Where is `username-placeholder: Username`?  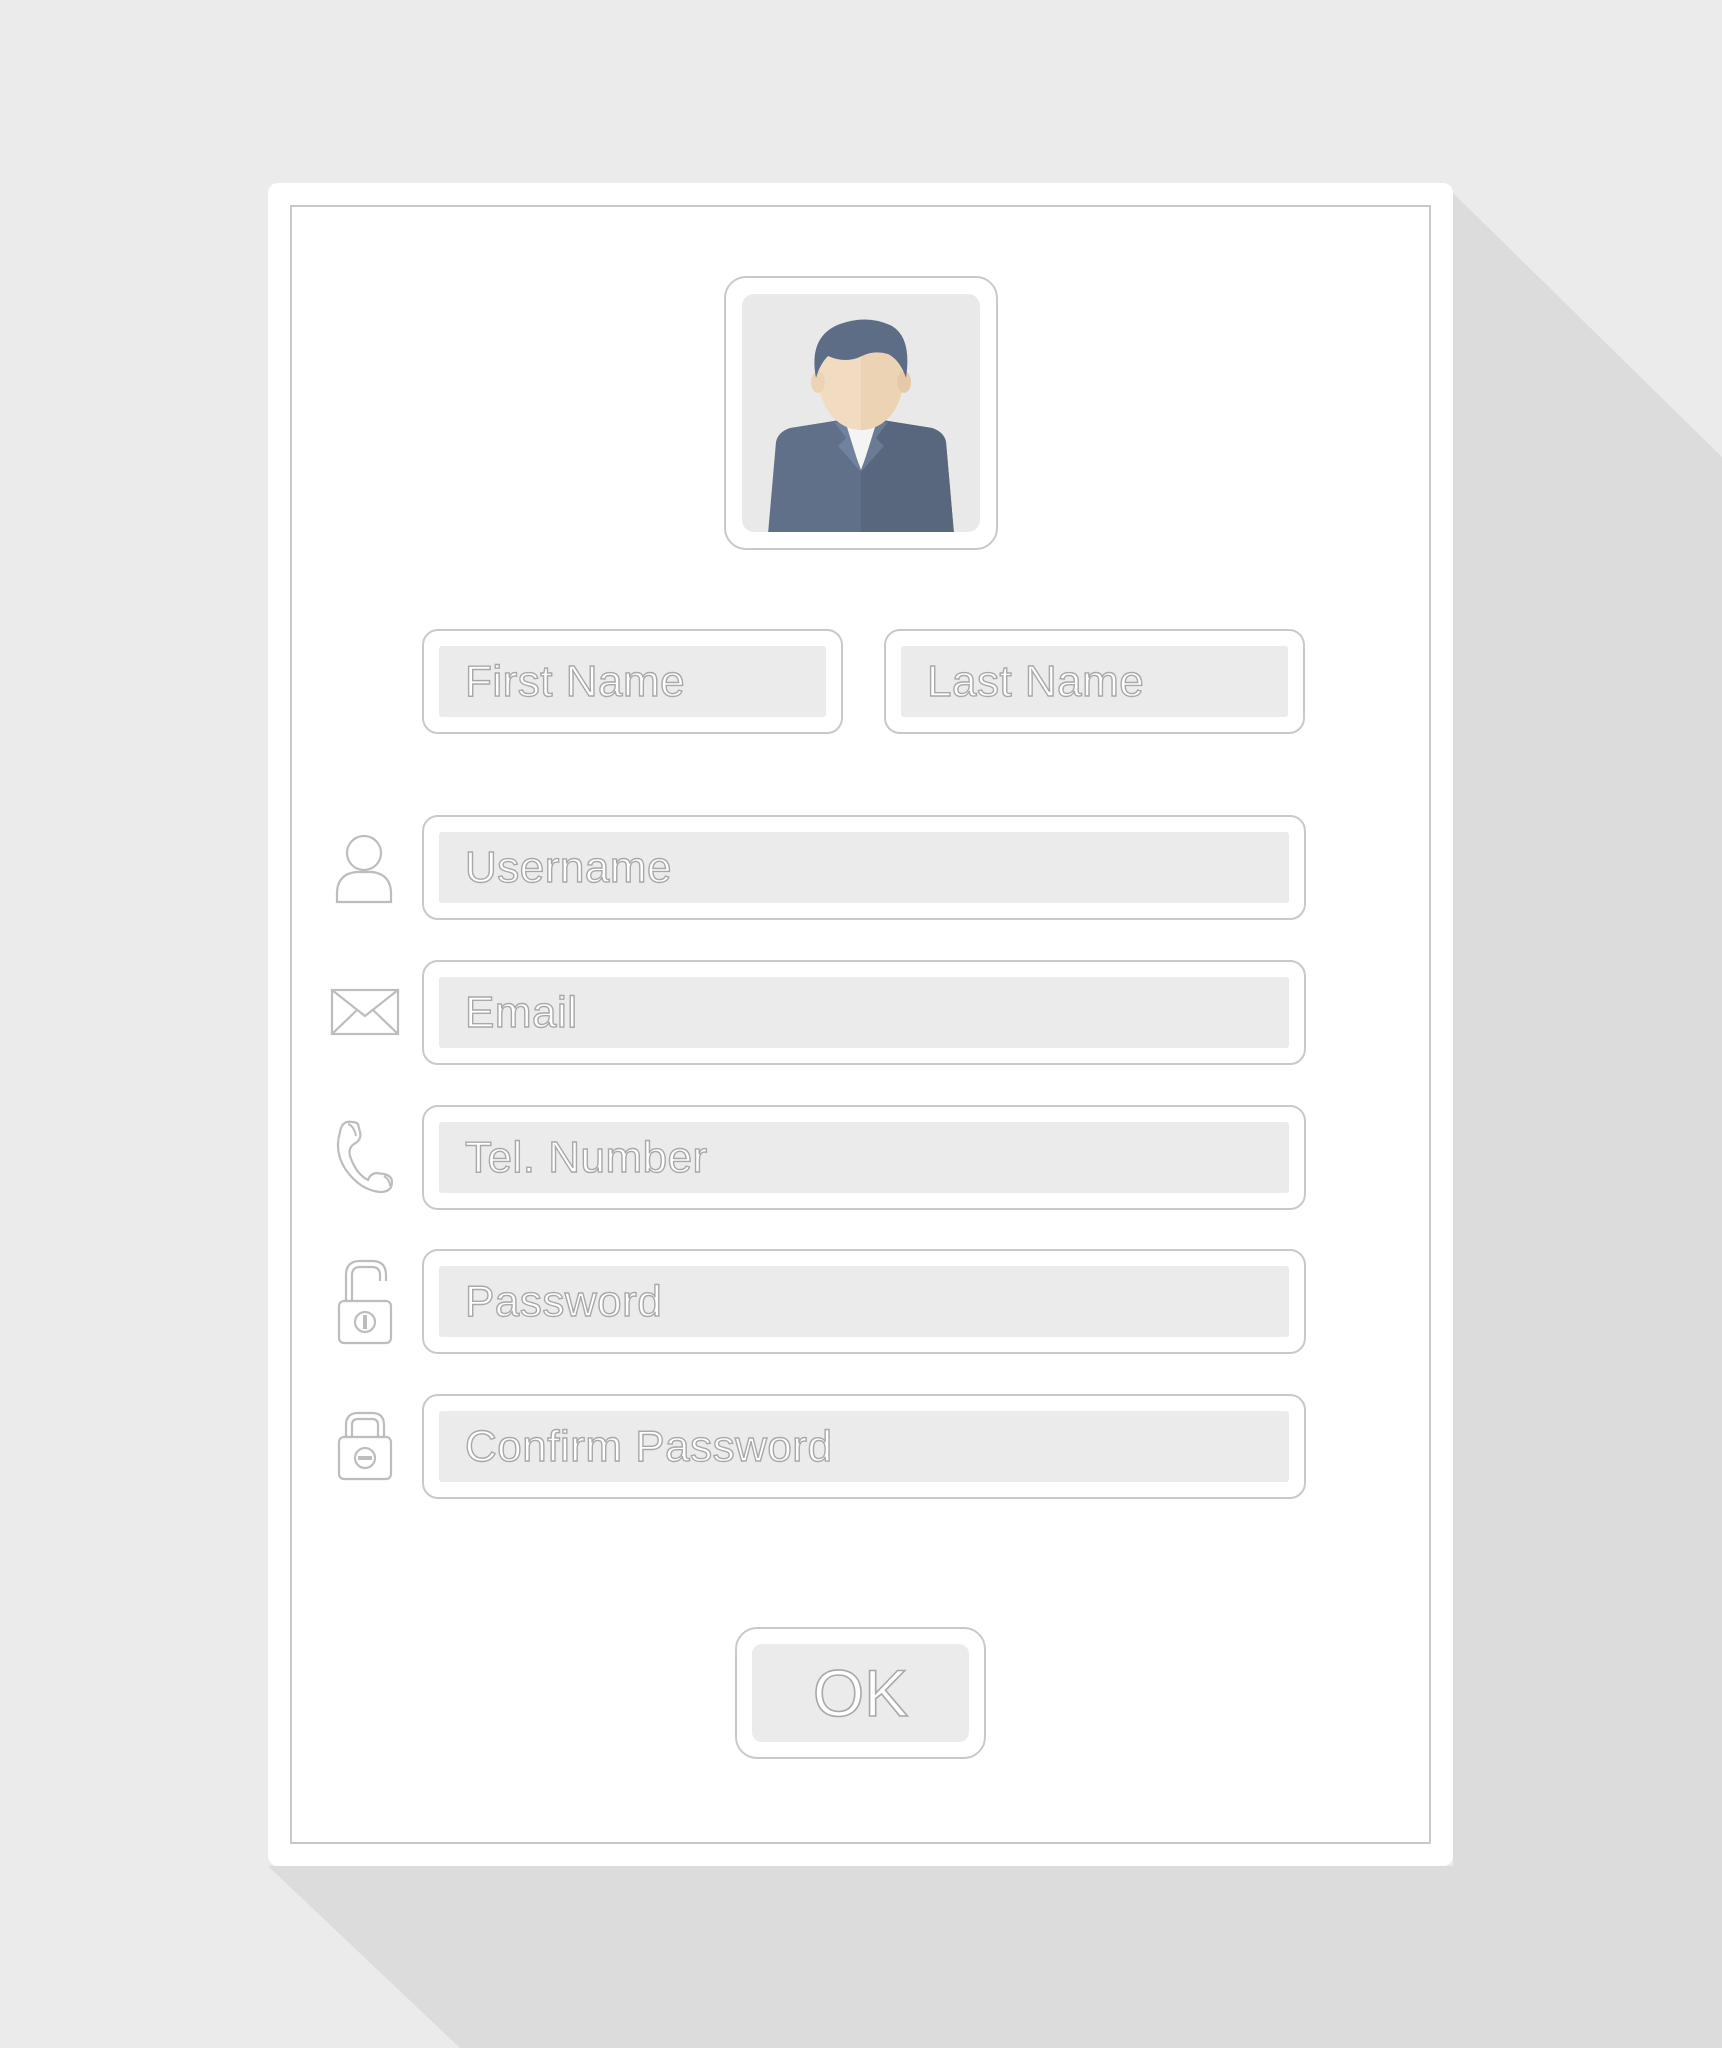
username-placeholder: Username is located at coordinates (568, 867).